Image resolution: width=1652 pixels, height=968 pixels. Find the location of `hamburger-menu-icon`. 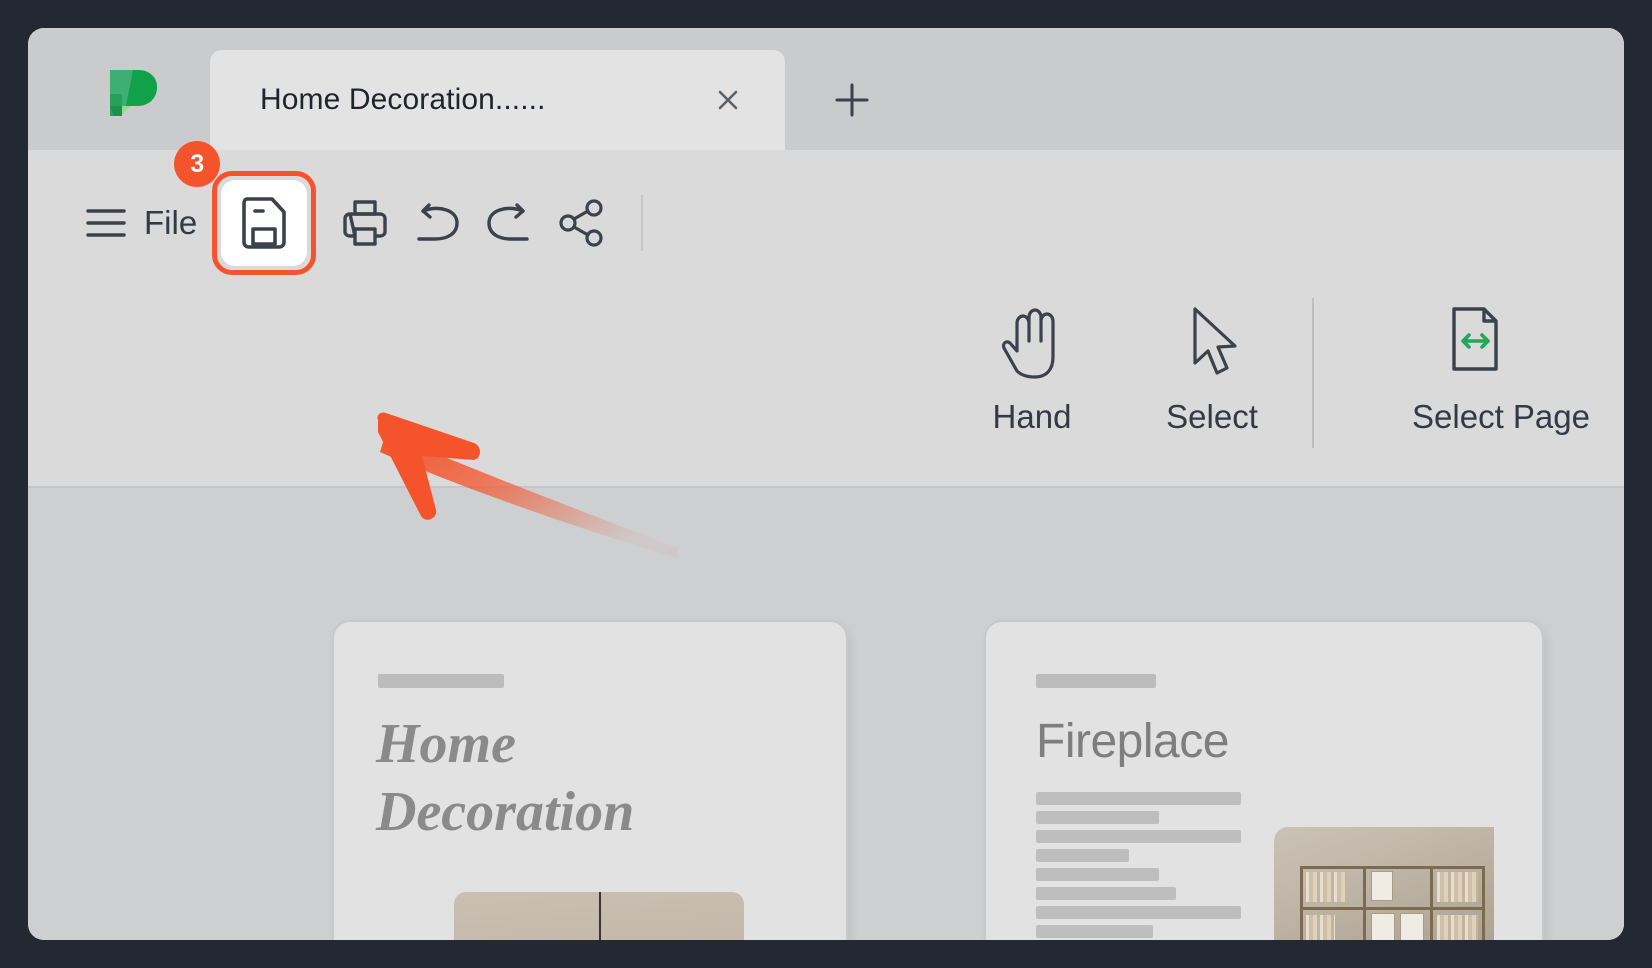

hamburger-menu-icon is located at coordinates (106, 223).